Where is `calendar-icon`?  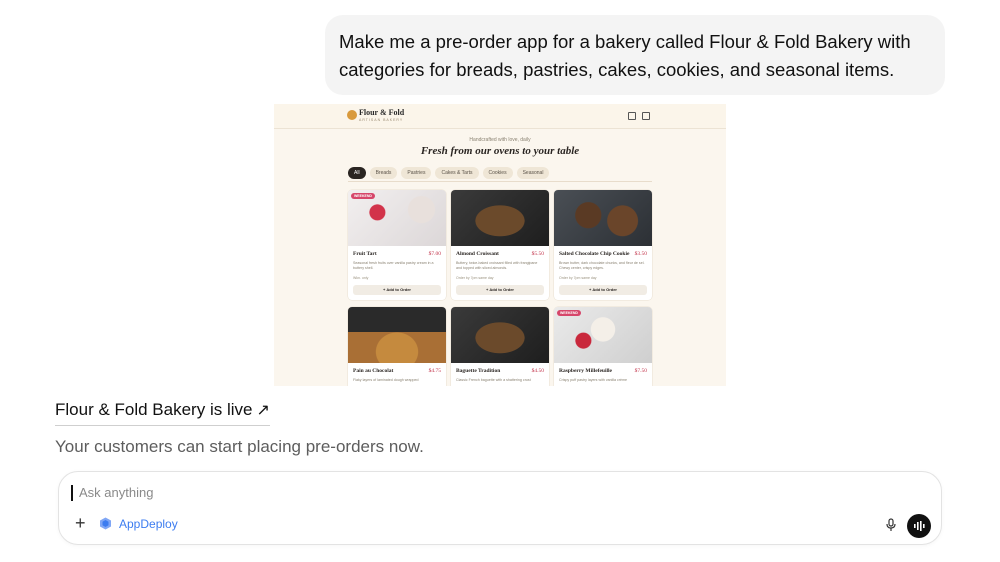
calendar-icon is located at coordinates (632, 116).